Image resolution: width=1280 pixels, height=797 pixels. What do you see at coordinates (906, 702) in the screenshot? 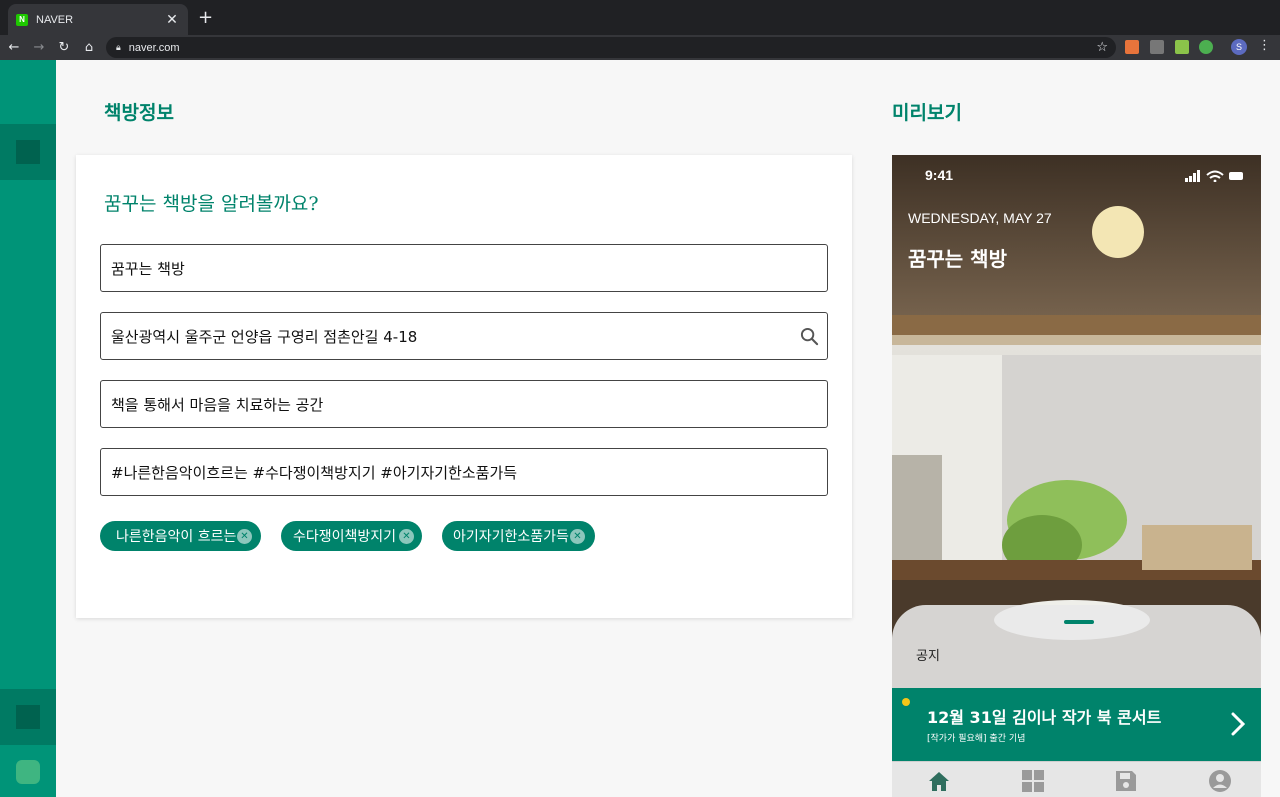
I see `new-dot-icon` at bounding box center [906, 702].